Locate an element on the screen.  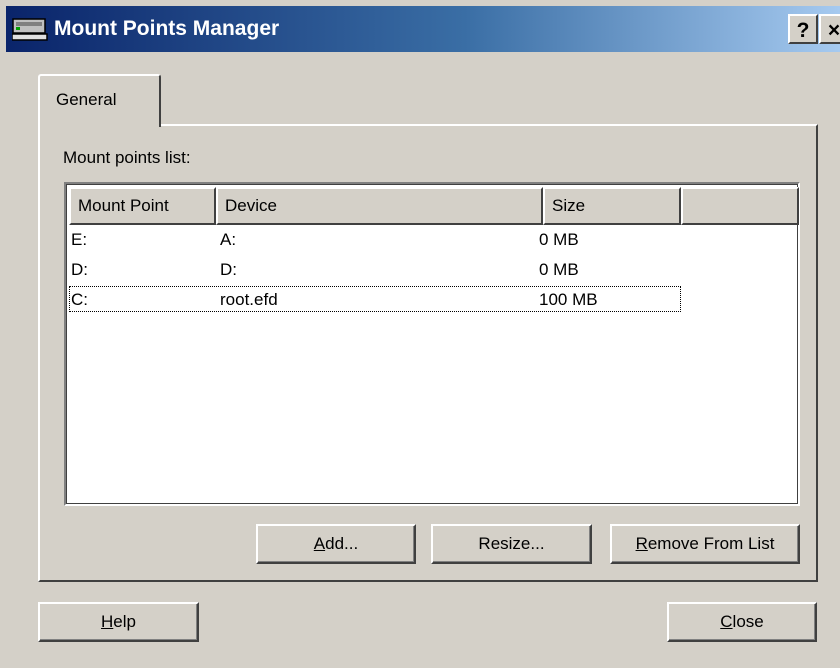
window-close-button: × is located at coordinates (829, 29).